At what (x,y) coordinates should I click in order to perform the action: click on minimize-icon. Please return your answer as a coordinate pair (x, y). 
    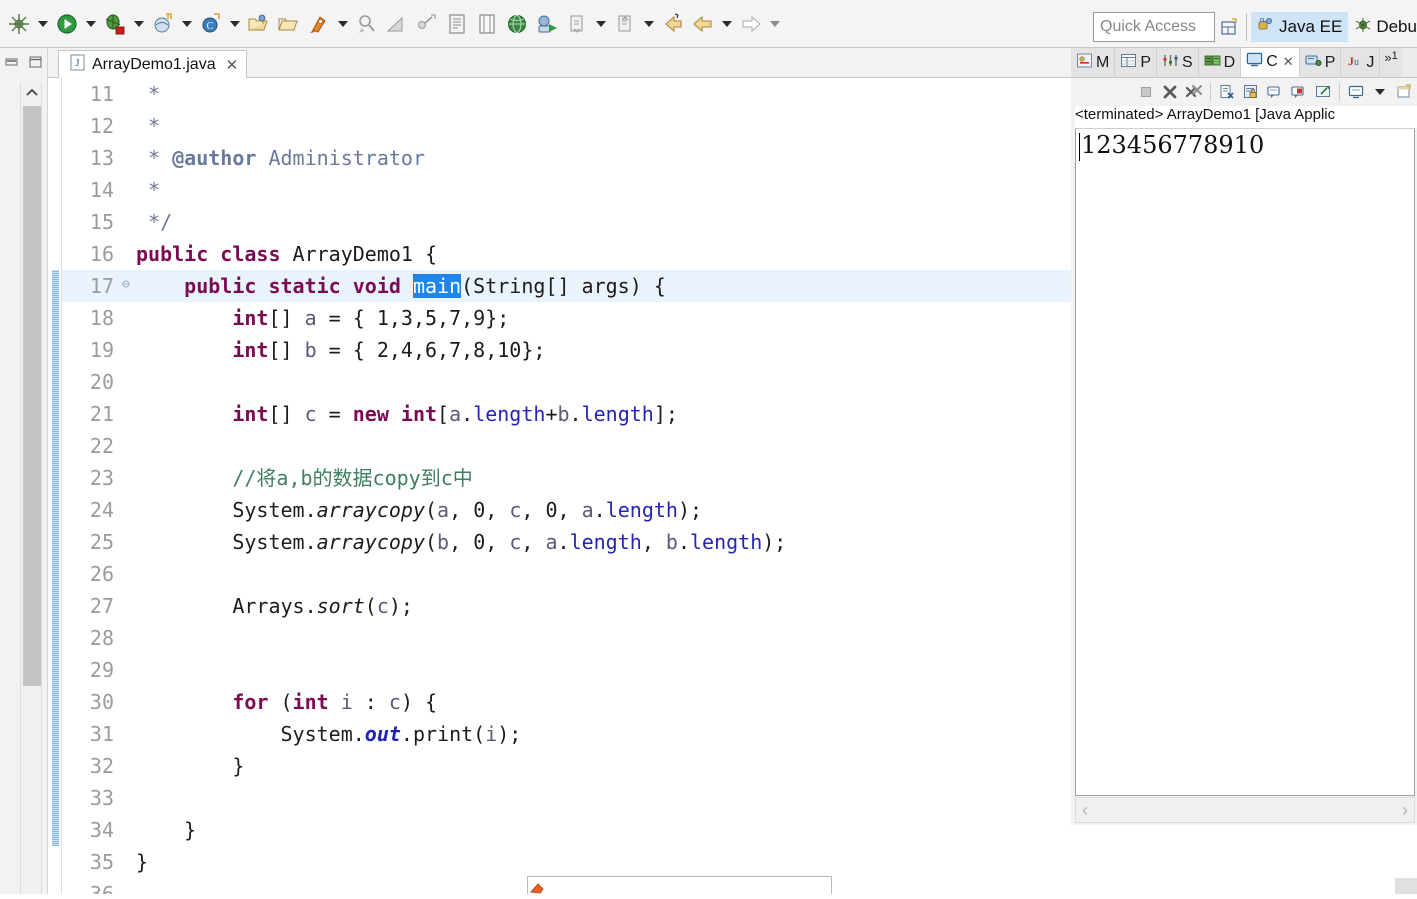
    Looking at the image, I should click on (12, 62).